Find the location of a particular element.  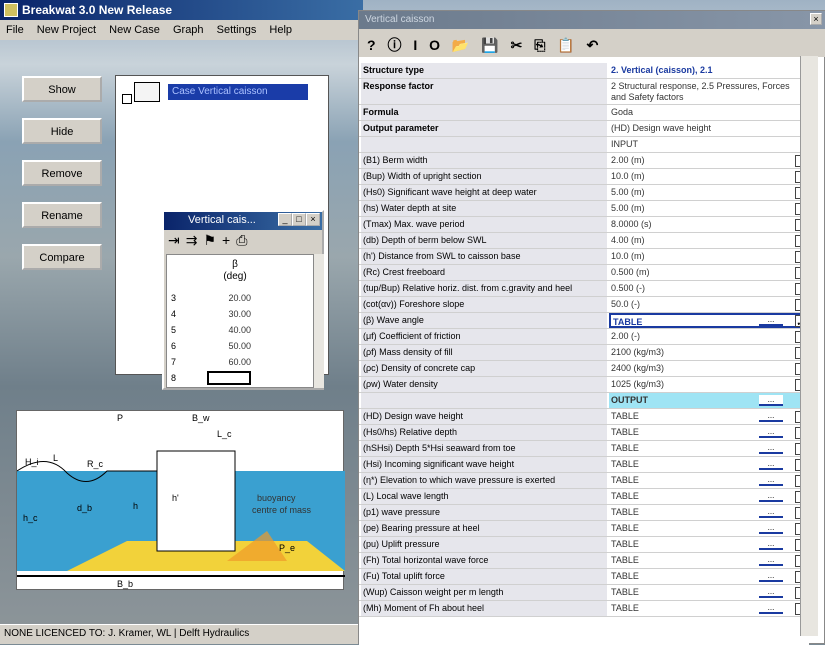

table-row: 7 60.00 is located at coordinates (241, 363).